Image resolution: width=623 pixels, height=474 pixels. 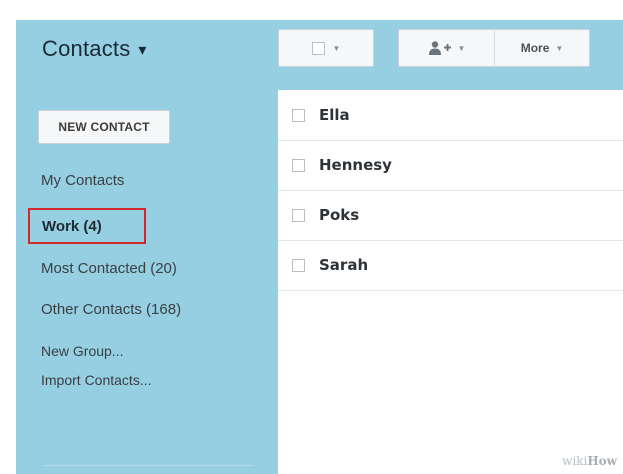 What do you see at coordinates (450, 265) in the screenshot?
I see `list-item: Sarah` at bounding box center [450, 265].